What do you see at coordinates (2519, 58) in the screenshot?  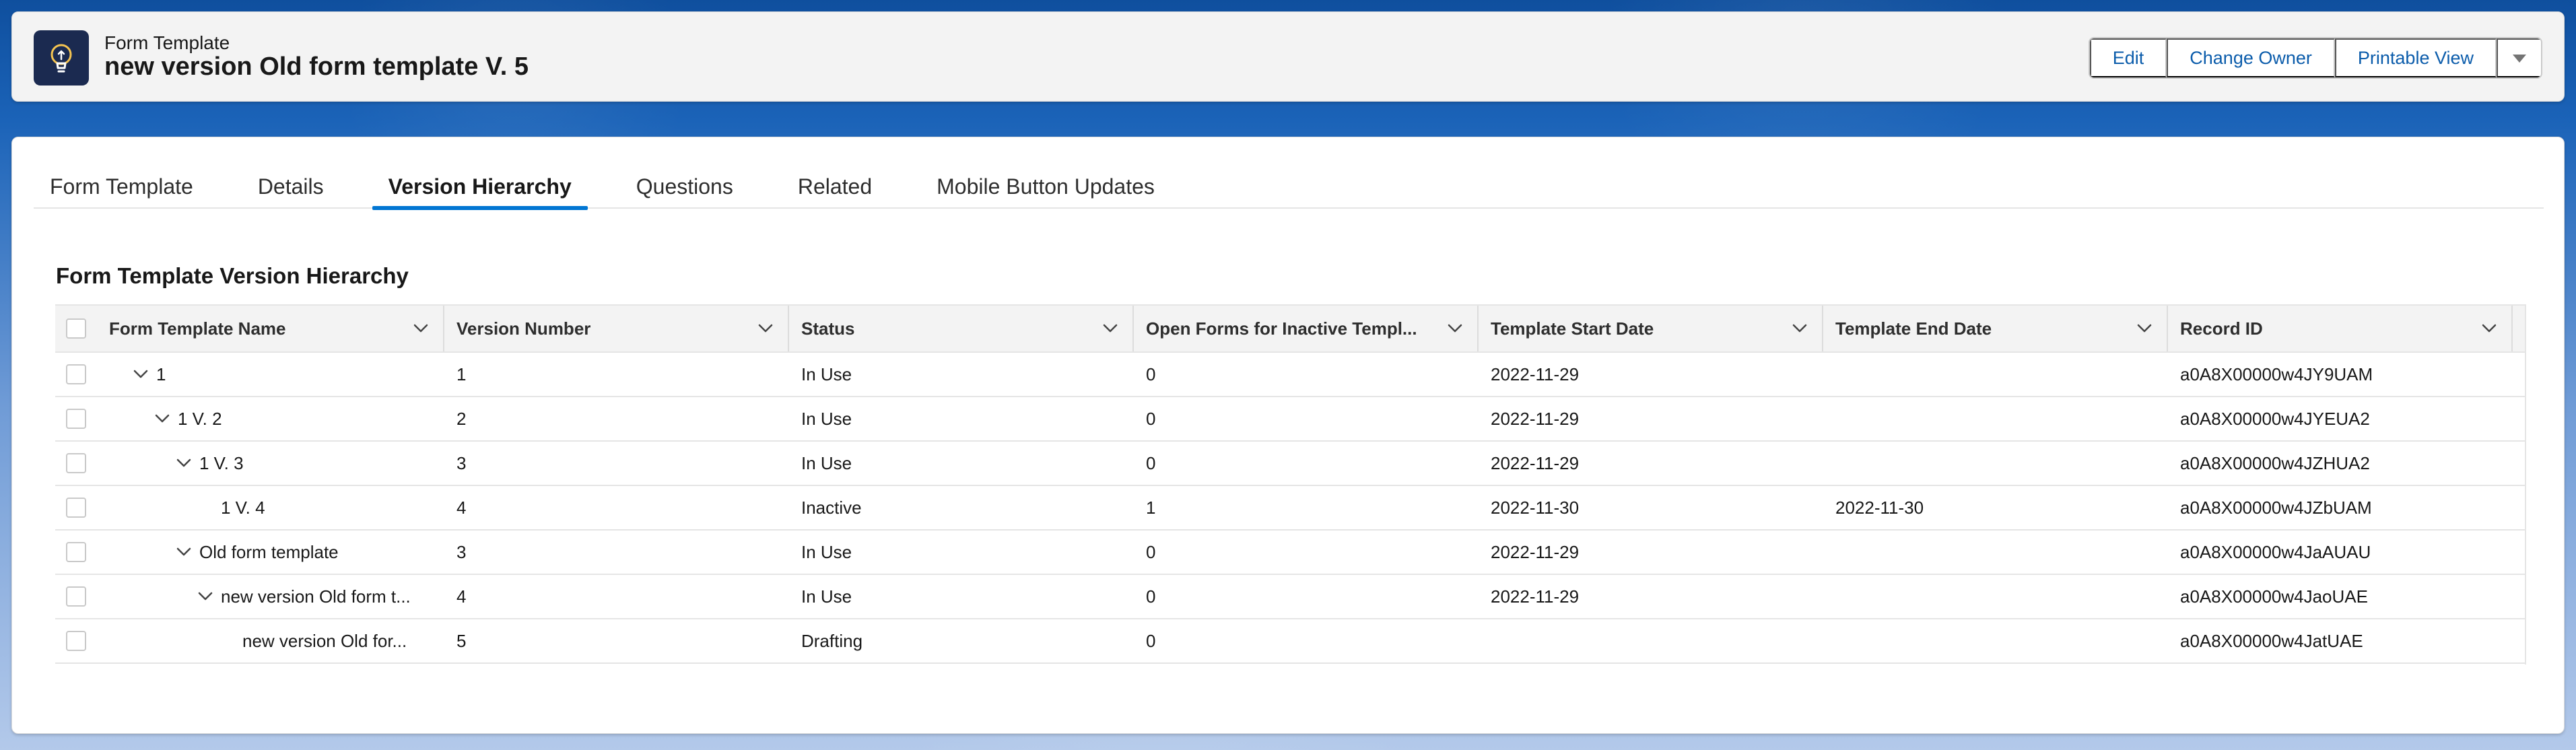 I see `more-actions-button` at bounding box center [2519, 58].